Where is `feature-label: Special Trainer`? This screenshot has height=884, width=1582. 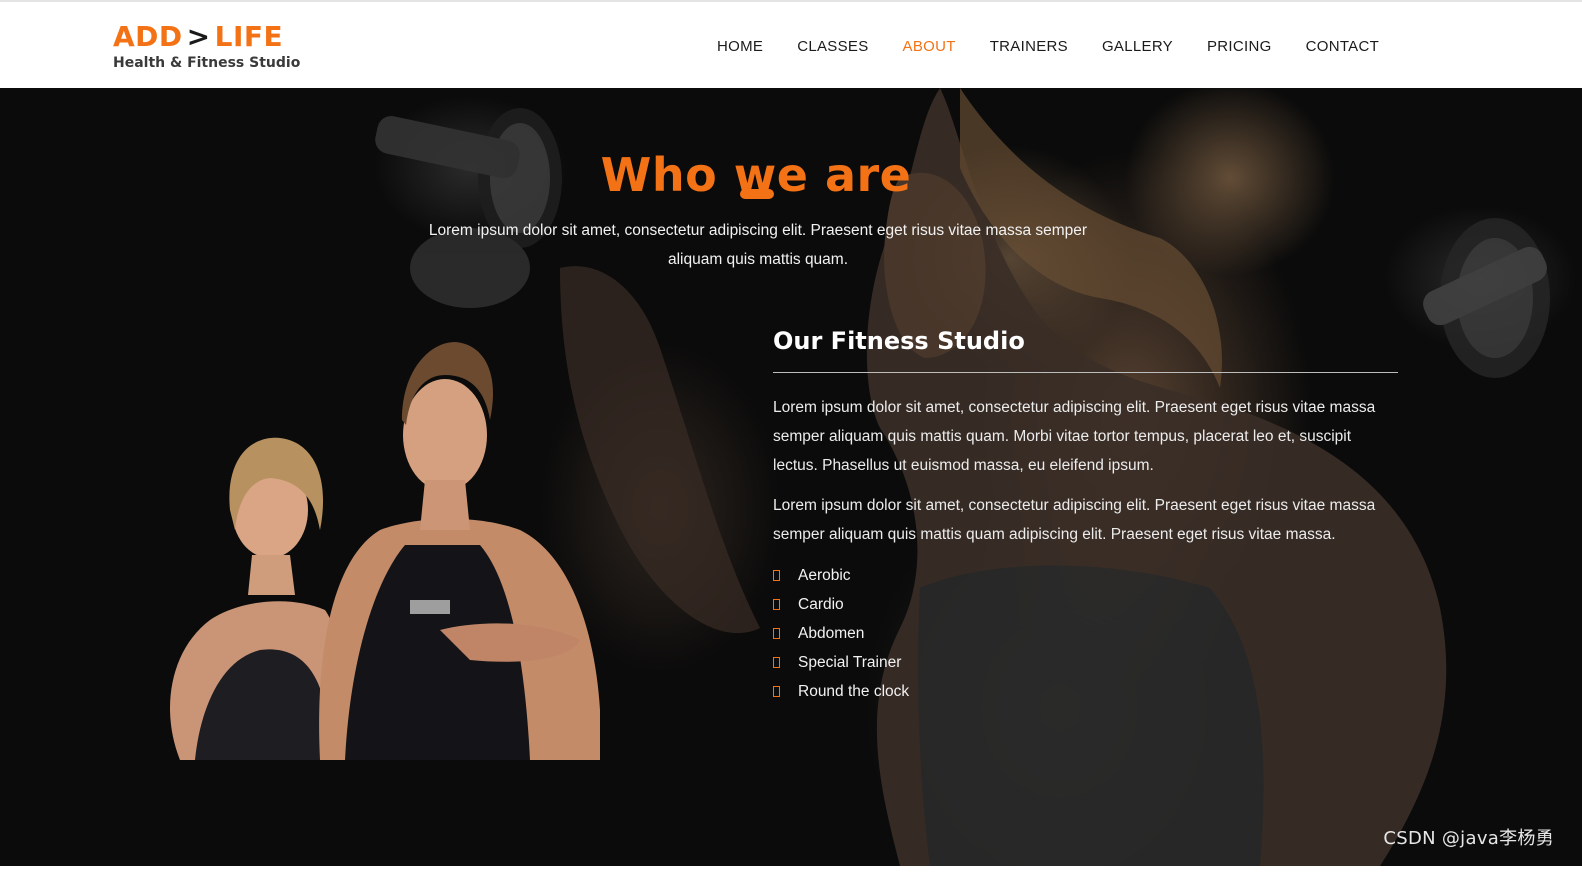 feature-label: Special Trainer is located at coordinates (850, 662).